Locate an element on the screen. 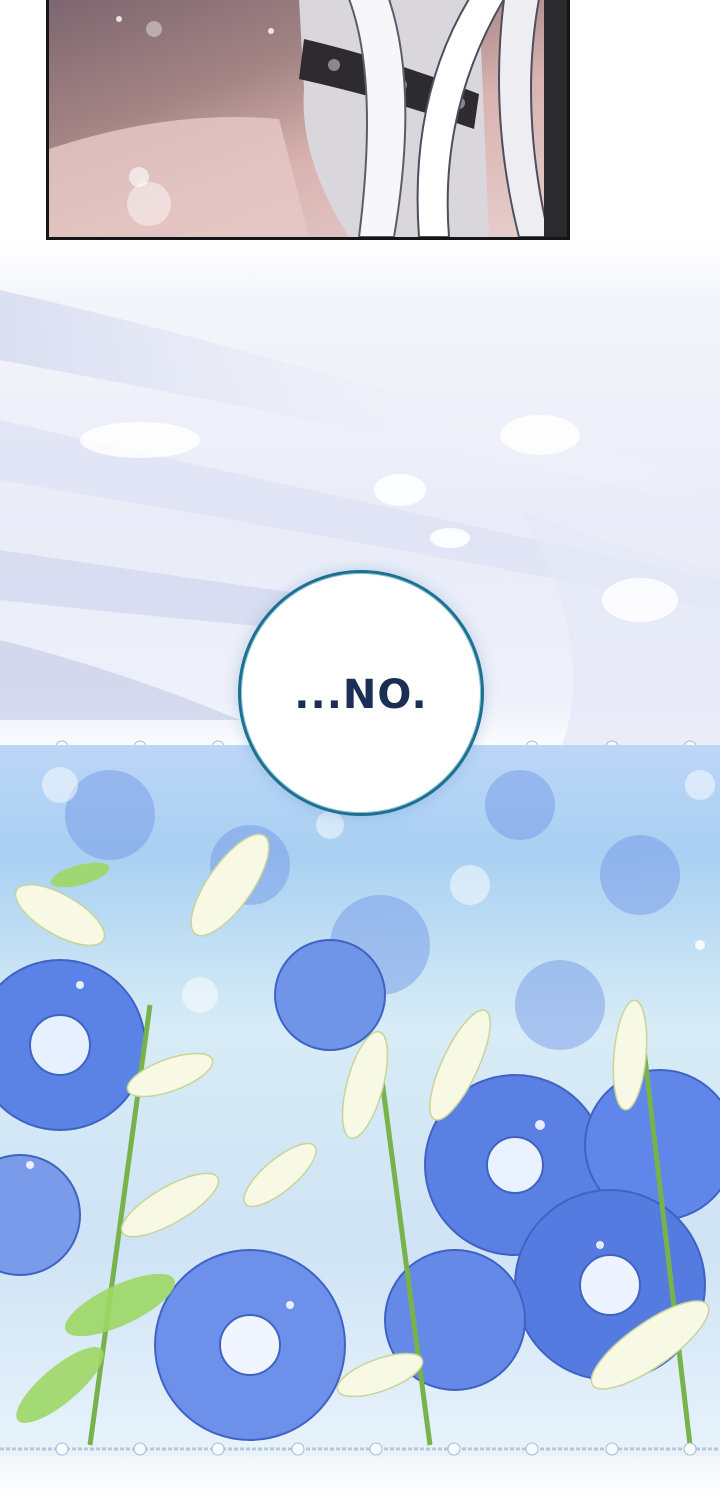  speech-bubble-text: ...NO. is located at coordinates (361, 695).